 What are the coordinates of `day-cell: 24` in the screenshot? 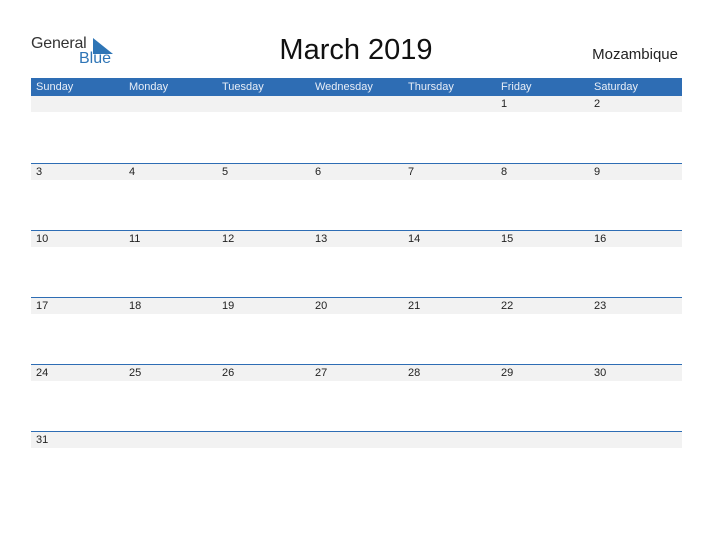 It's located at (42, 373).